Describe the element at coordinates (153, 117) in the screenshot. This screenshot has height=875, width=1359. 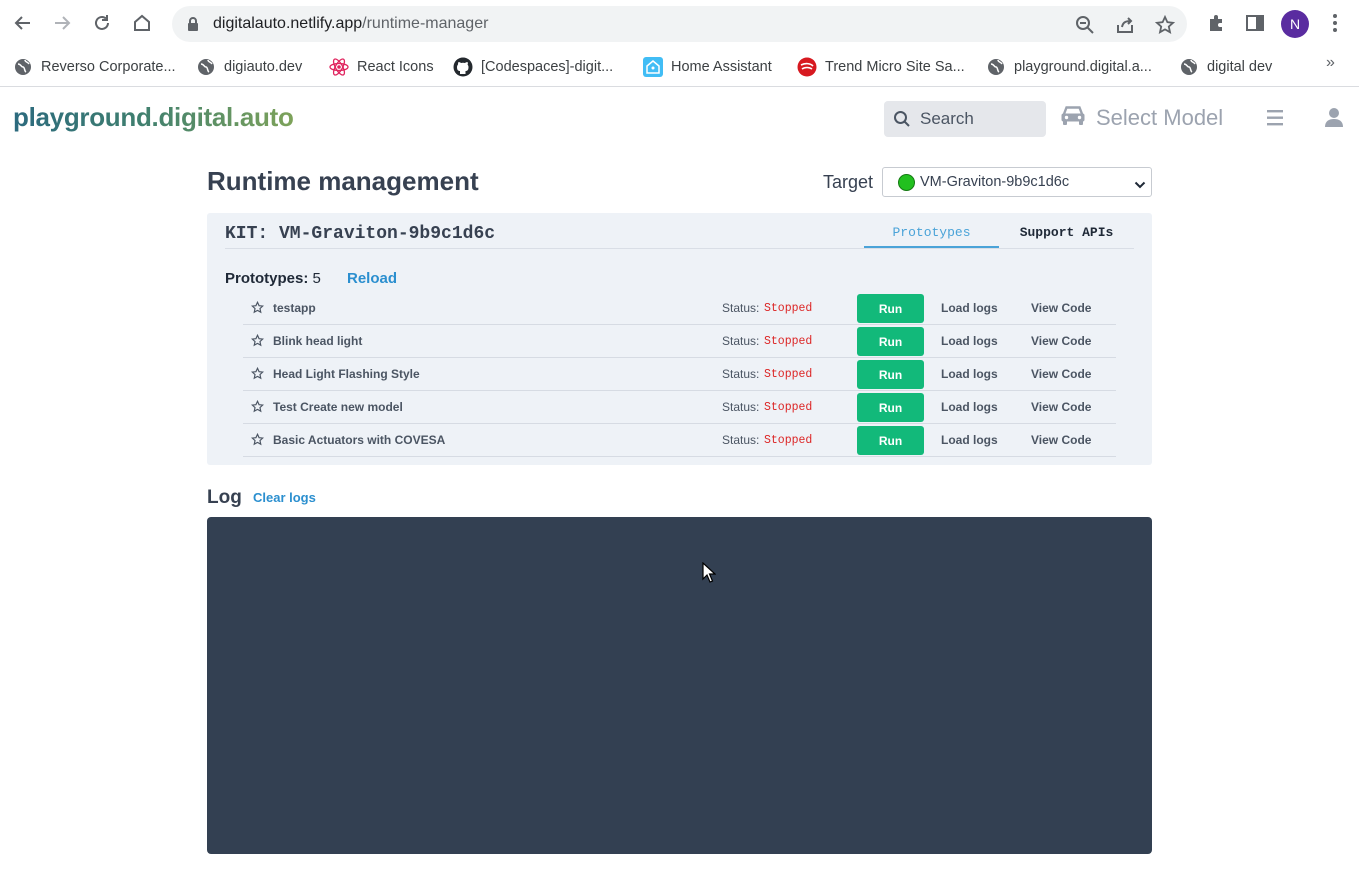
I see `site-logo: playground.digital.auto` at that location.